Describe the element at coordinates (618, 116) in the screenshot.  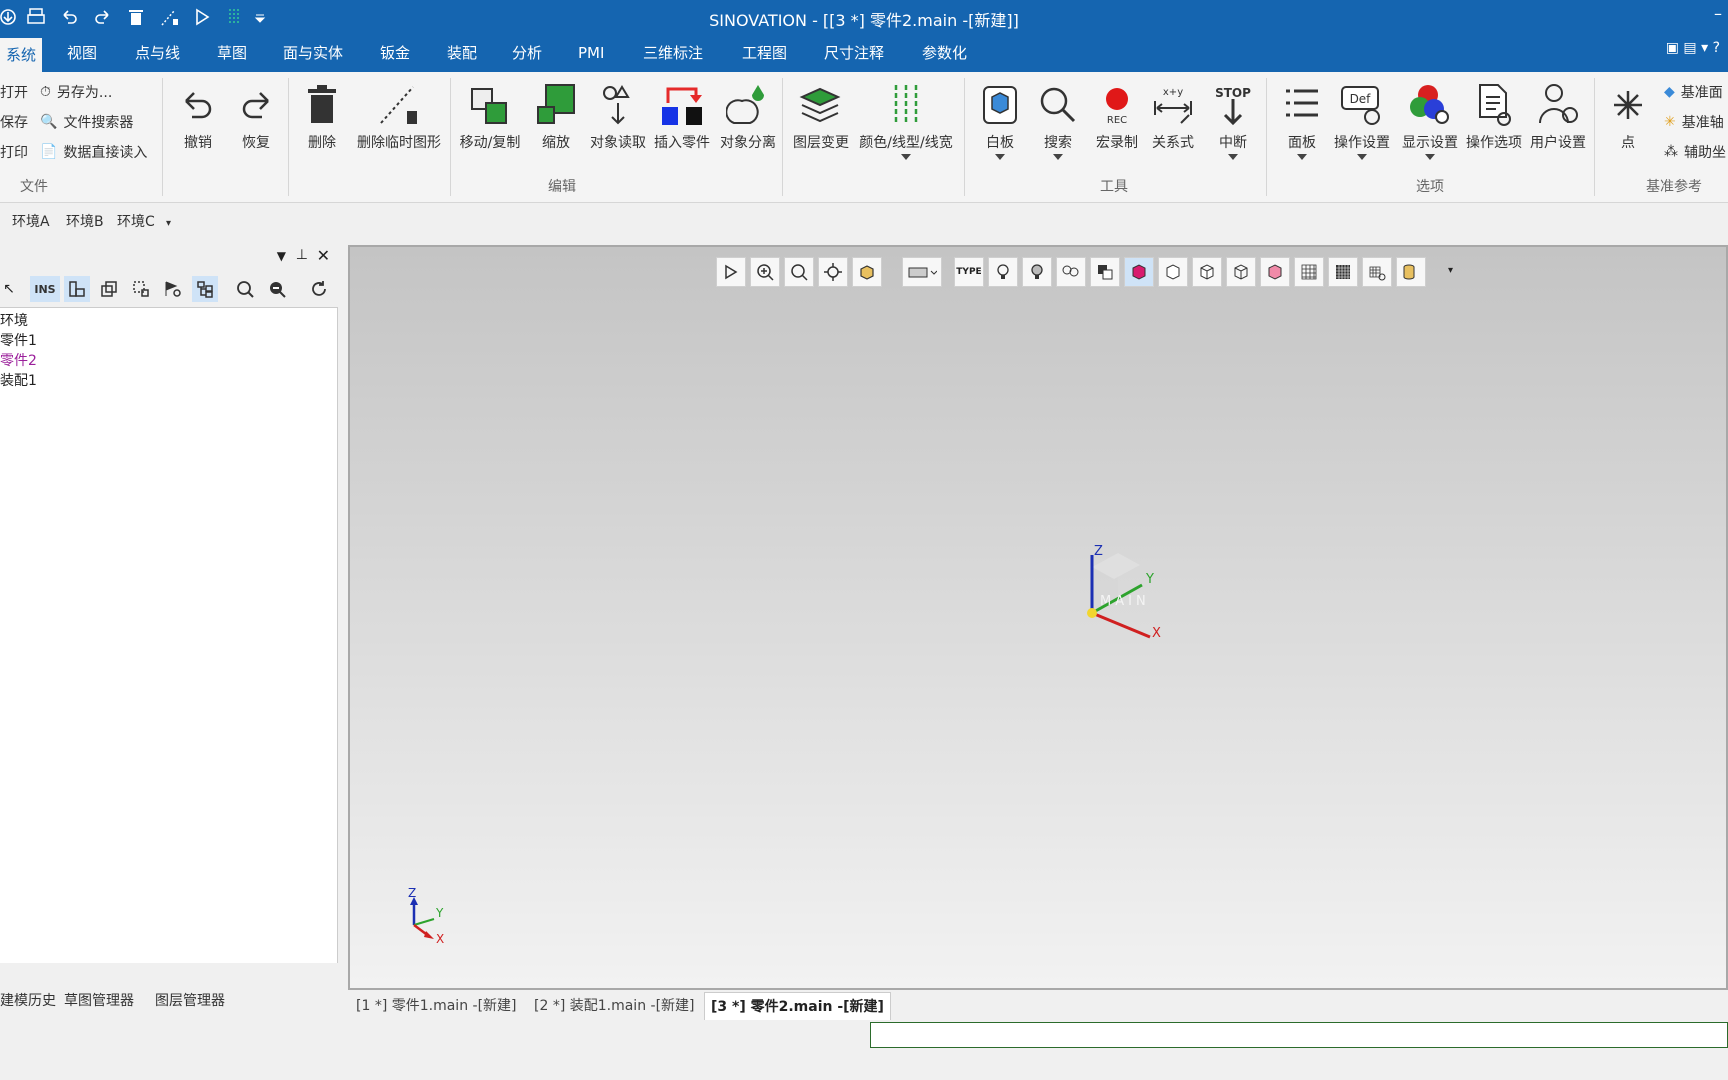
I see `object-read-button: 对象读取` at that location.